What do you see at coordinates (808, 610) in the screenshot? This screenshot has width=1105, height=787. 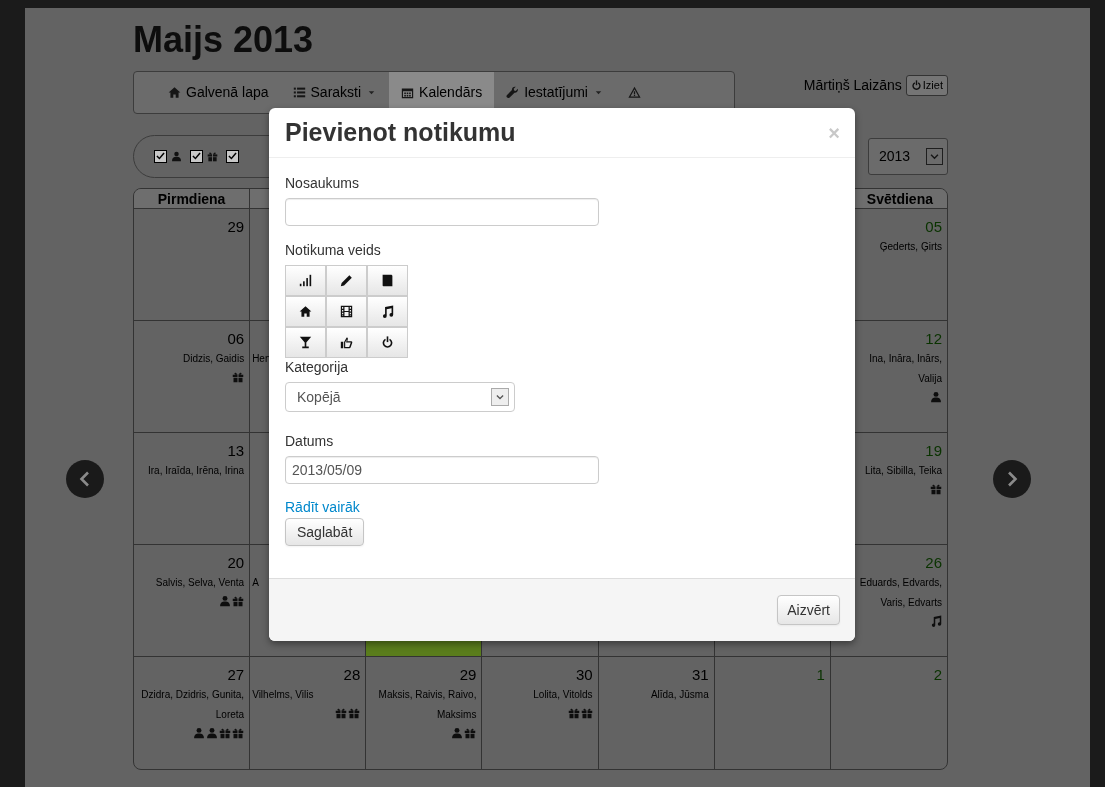 I see `close-dialog-button: Aizvērt` at bounding box center [808, 610].